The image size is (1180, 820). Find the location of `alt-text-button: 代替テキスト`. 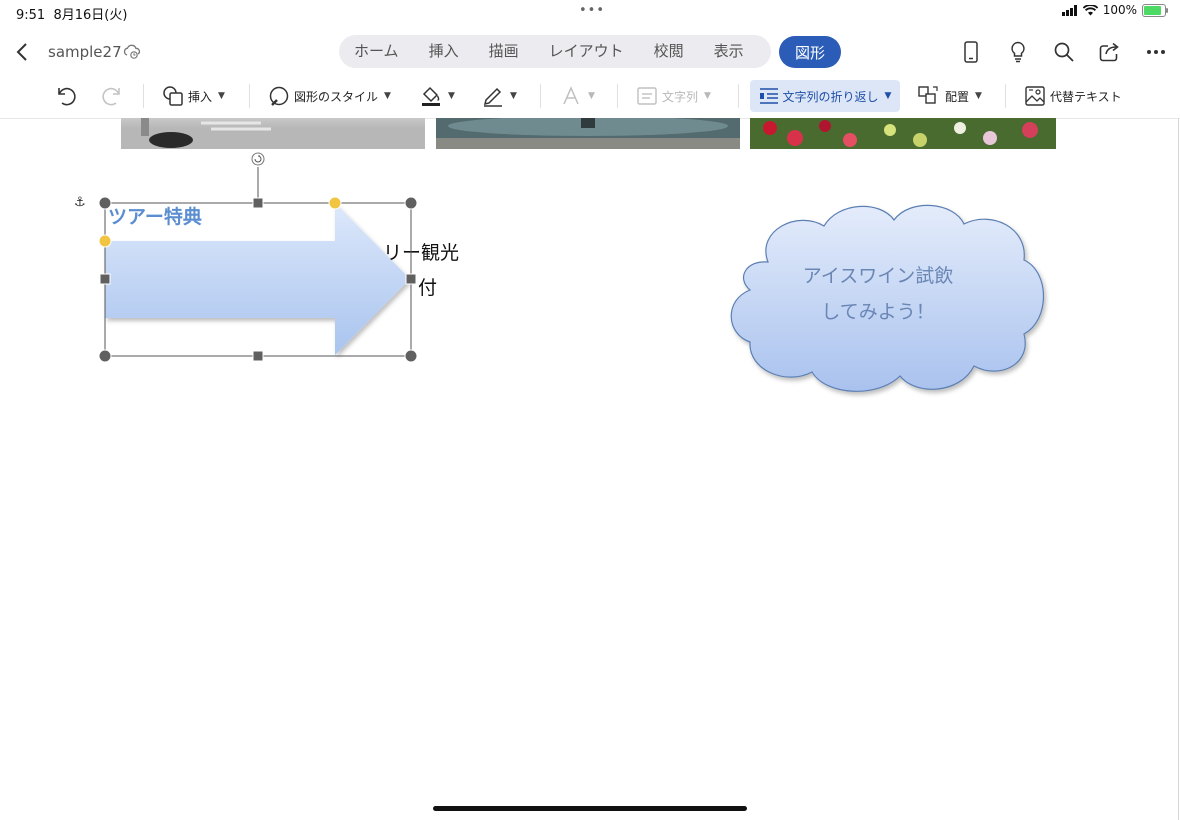

alt-text-button: 代替テキスト is located at coordinates (1073, 96).